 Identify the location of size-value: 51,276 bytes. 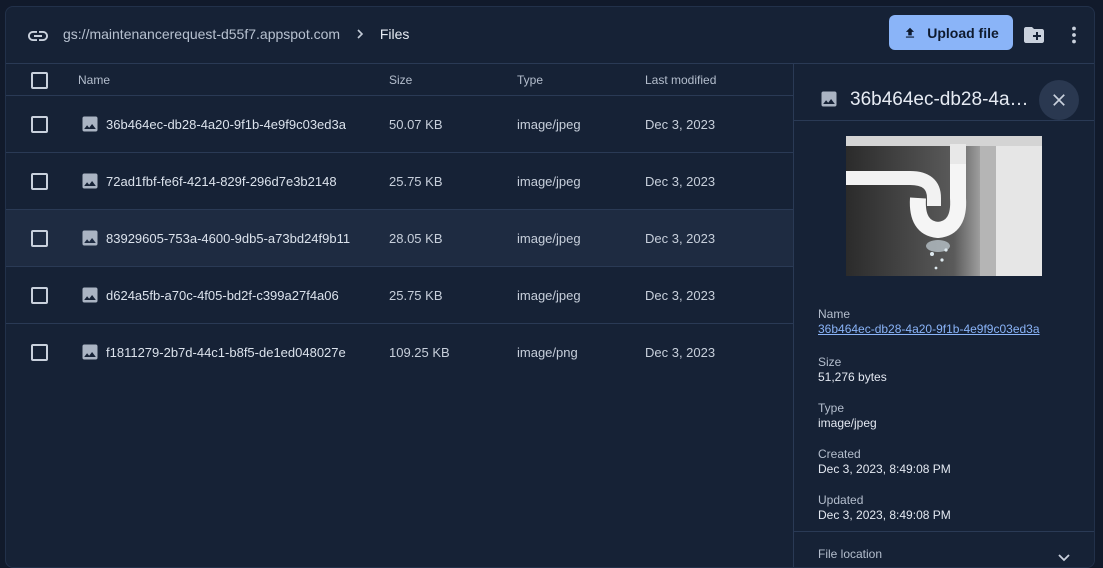
(852, 377).